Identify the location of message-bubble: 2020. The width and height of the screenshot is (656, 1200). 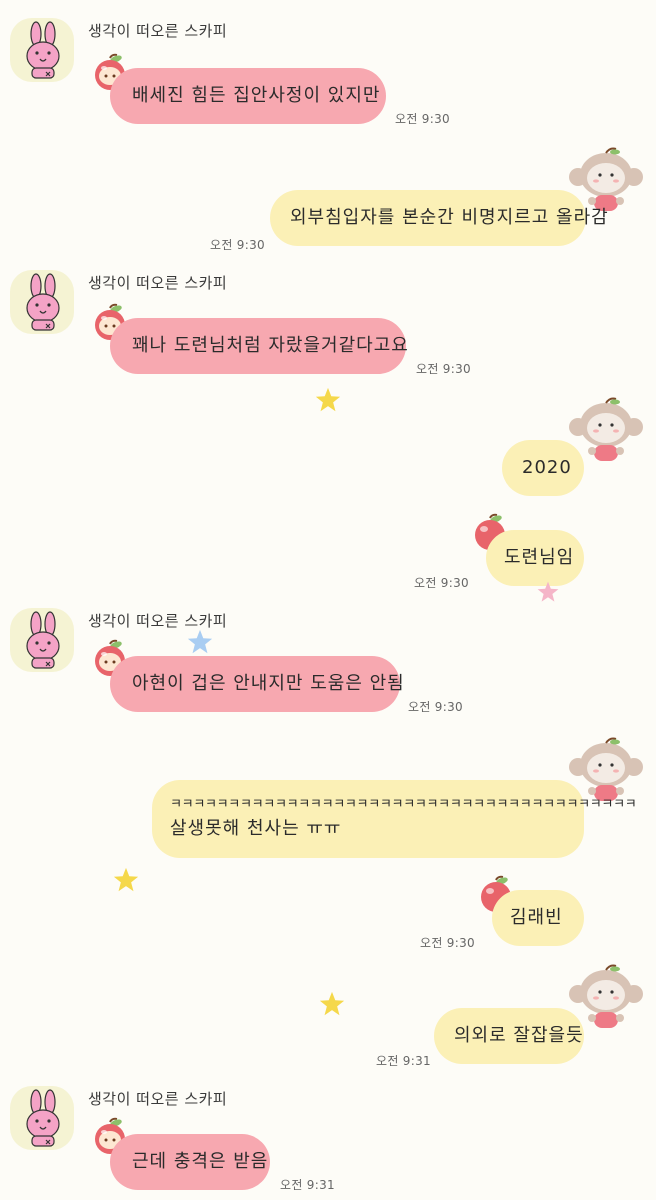
(543, 468).